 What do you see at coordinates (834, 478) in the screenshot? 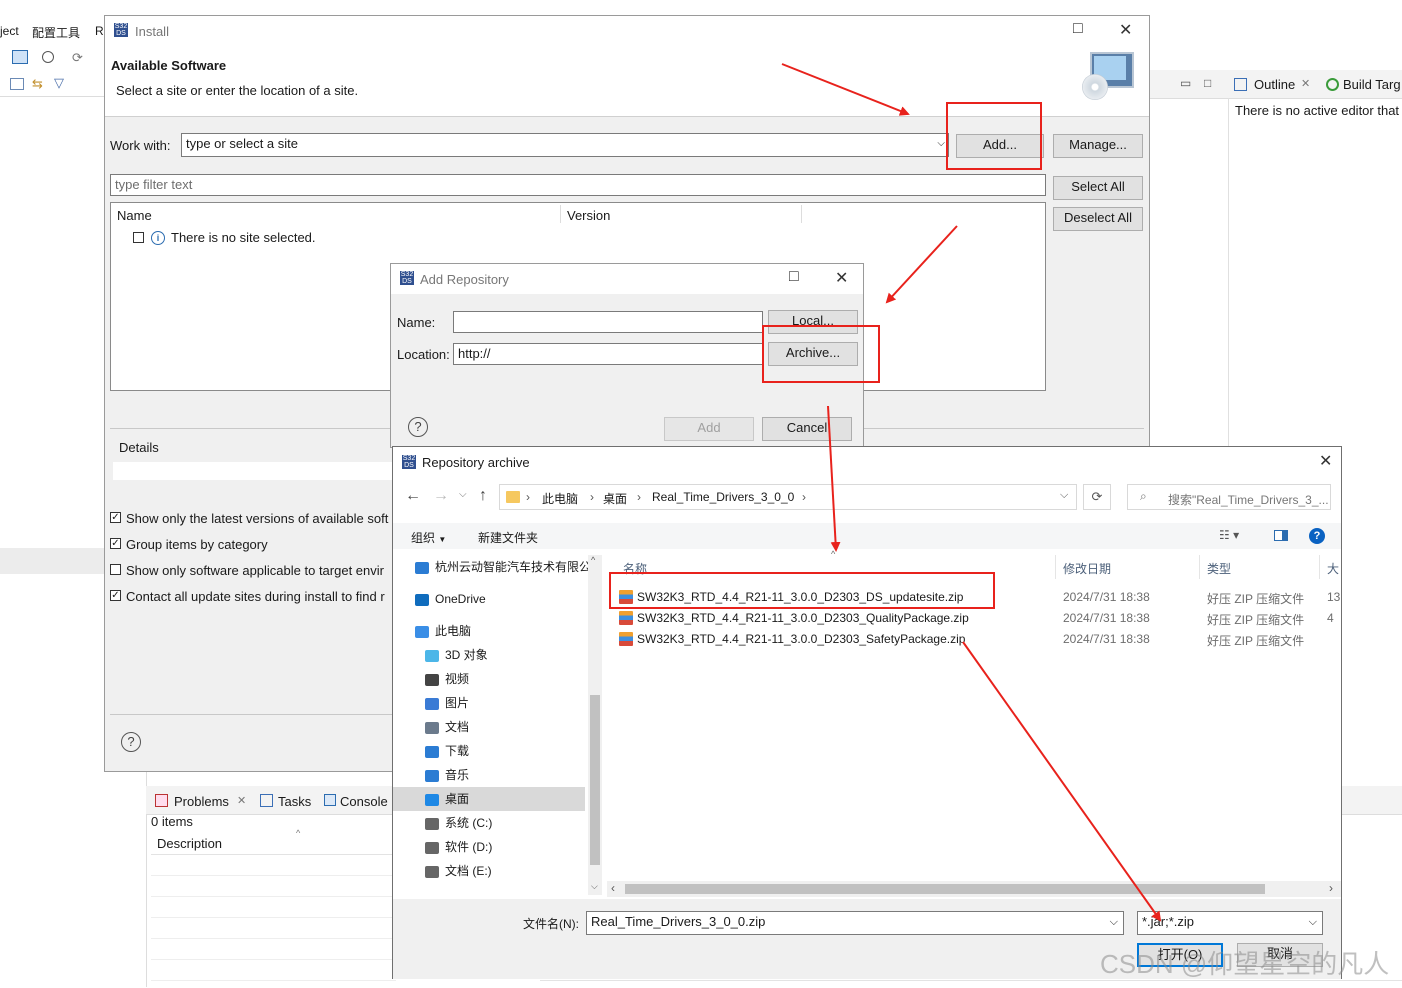
I see `arrow-to-file` at bounding box center [834, 478].